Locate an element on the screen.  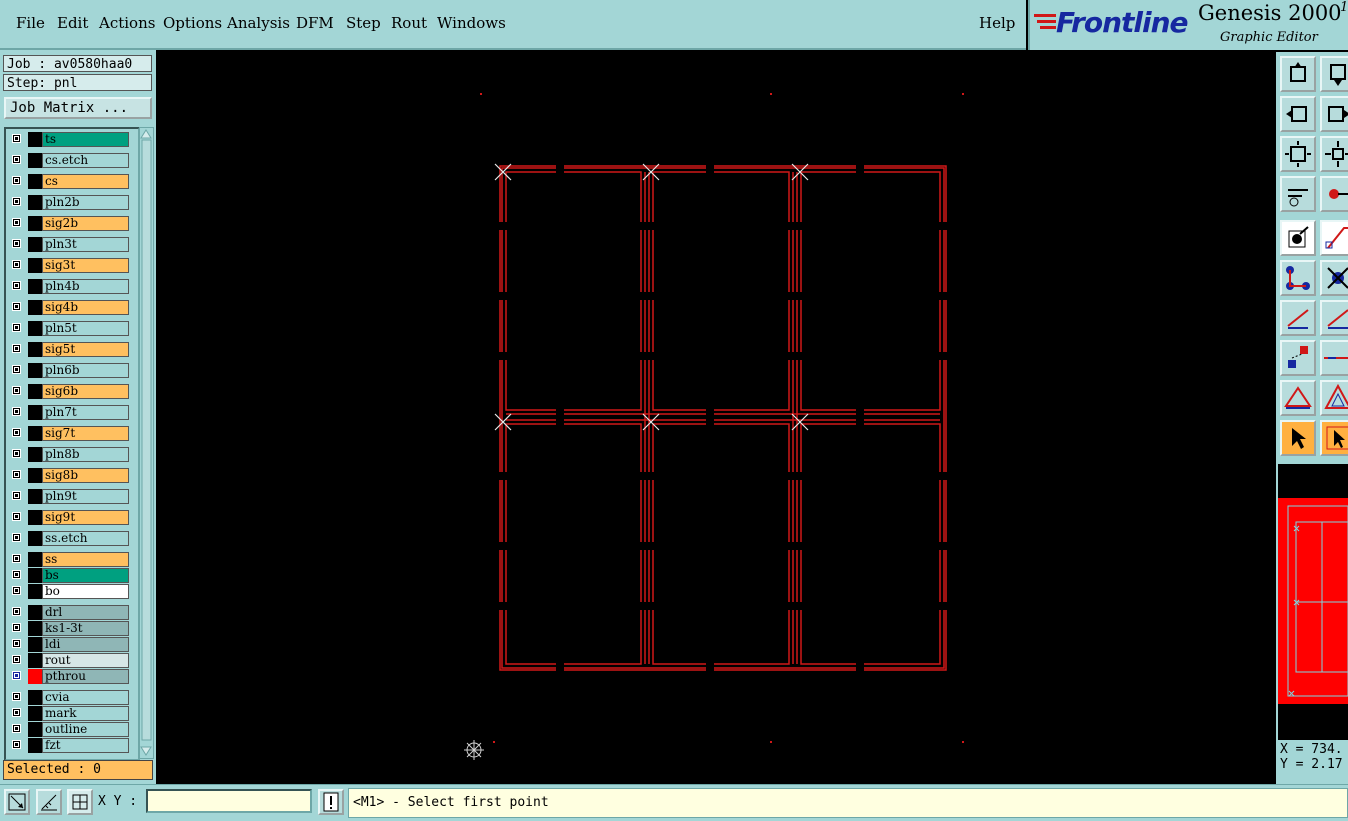
layer-row: ts is located at coordinates (69, 139).